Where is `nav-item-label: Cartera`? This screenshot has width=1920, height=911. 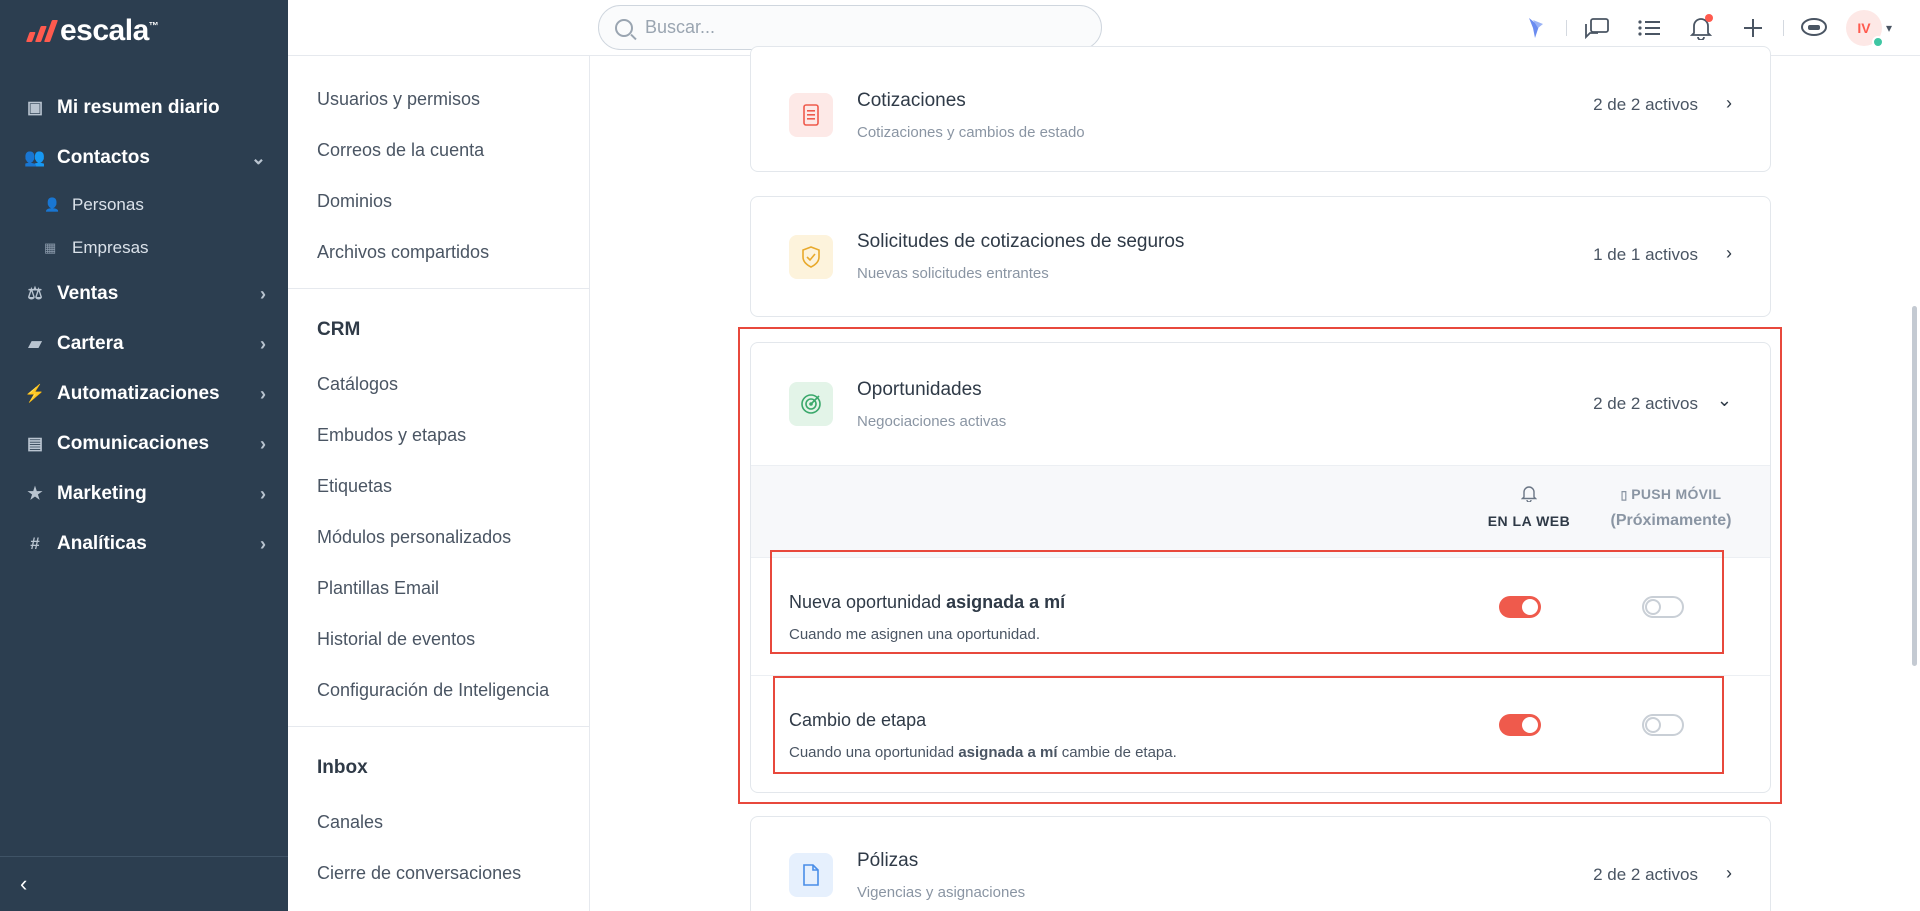 nav-item-label: Cartera is located at coordinates (90, 343).